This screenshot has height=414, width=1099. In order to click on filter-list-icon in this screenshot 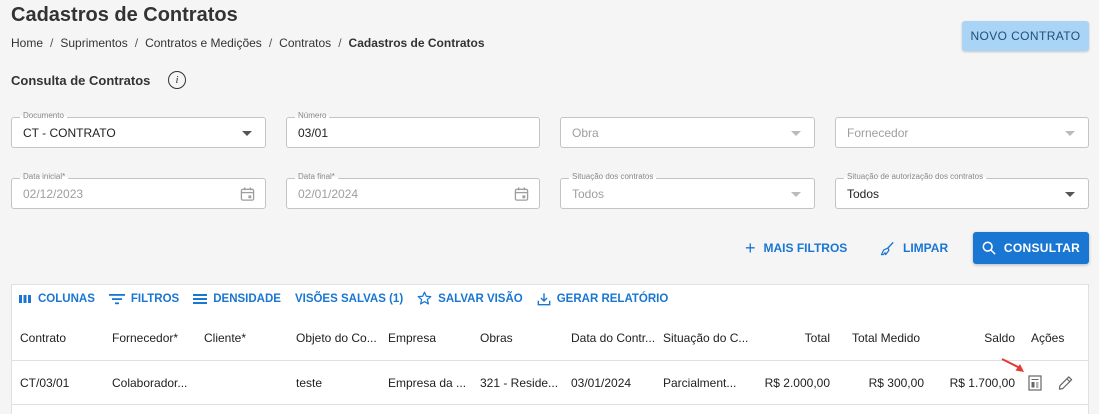, I will do `click(116, 298)`.